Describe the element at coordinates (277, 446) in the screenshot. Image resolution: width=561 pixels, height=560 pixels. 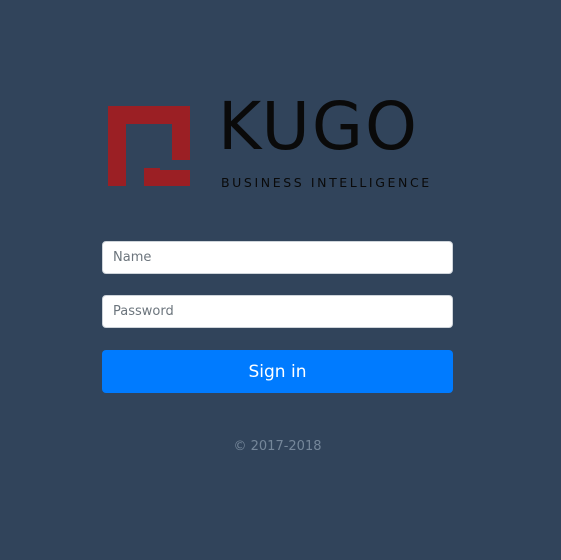
I see `copyright-footer: © 2017-2018` at that location.